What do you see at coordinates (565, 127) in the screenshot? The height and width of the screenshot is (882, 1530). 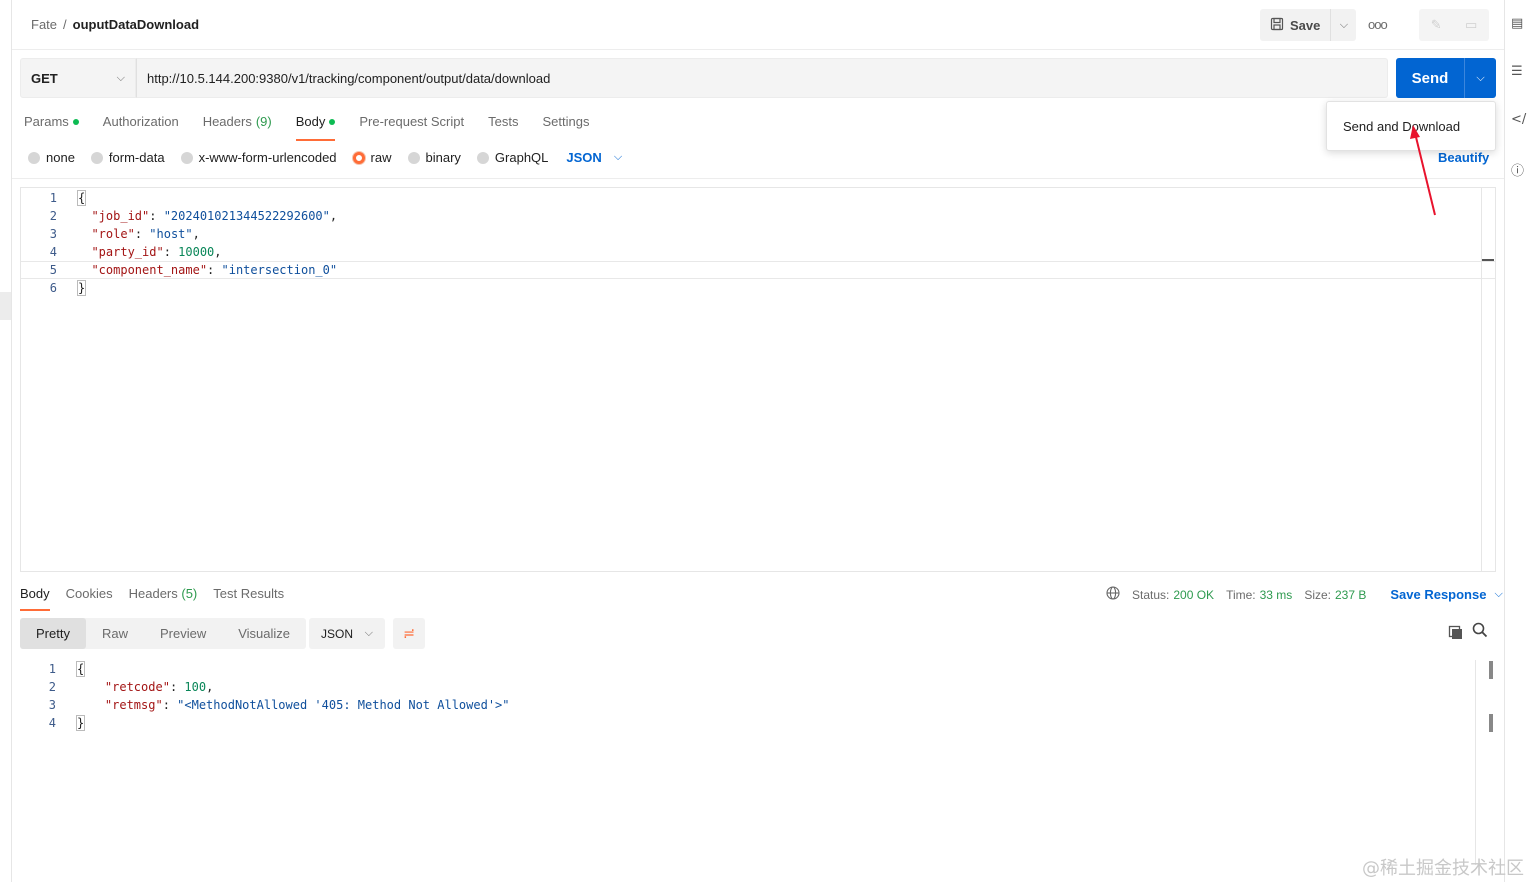 I see `tab-settings: Settings` at bounding box center [565, 127].